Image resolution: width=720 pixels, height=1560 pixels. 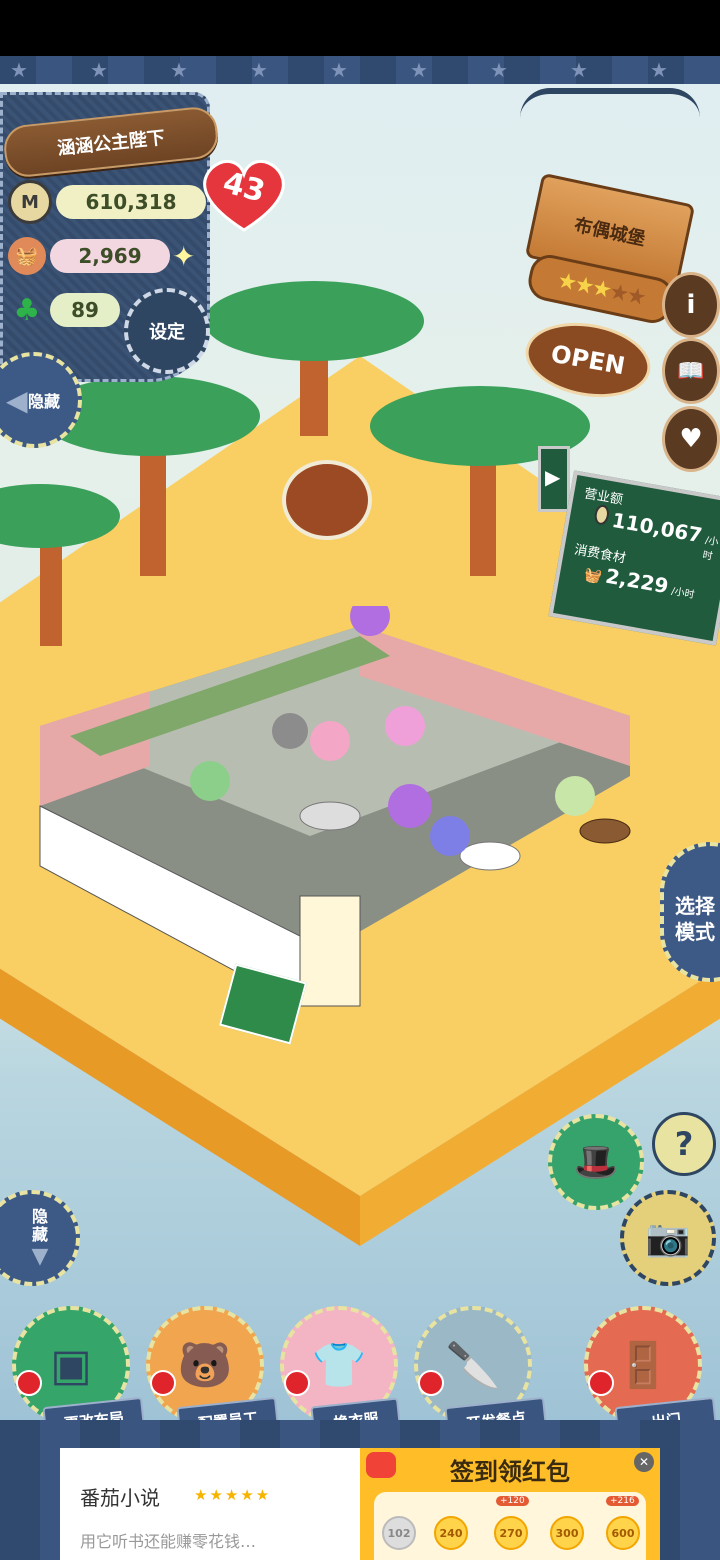 What do you see at coordinates (17, 400) in the screenshot?
I see `arrow-left-icon: ◀` at bounding box center [17, 400].